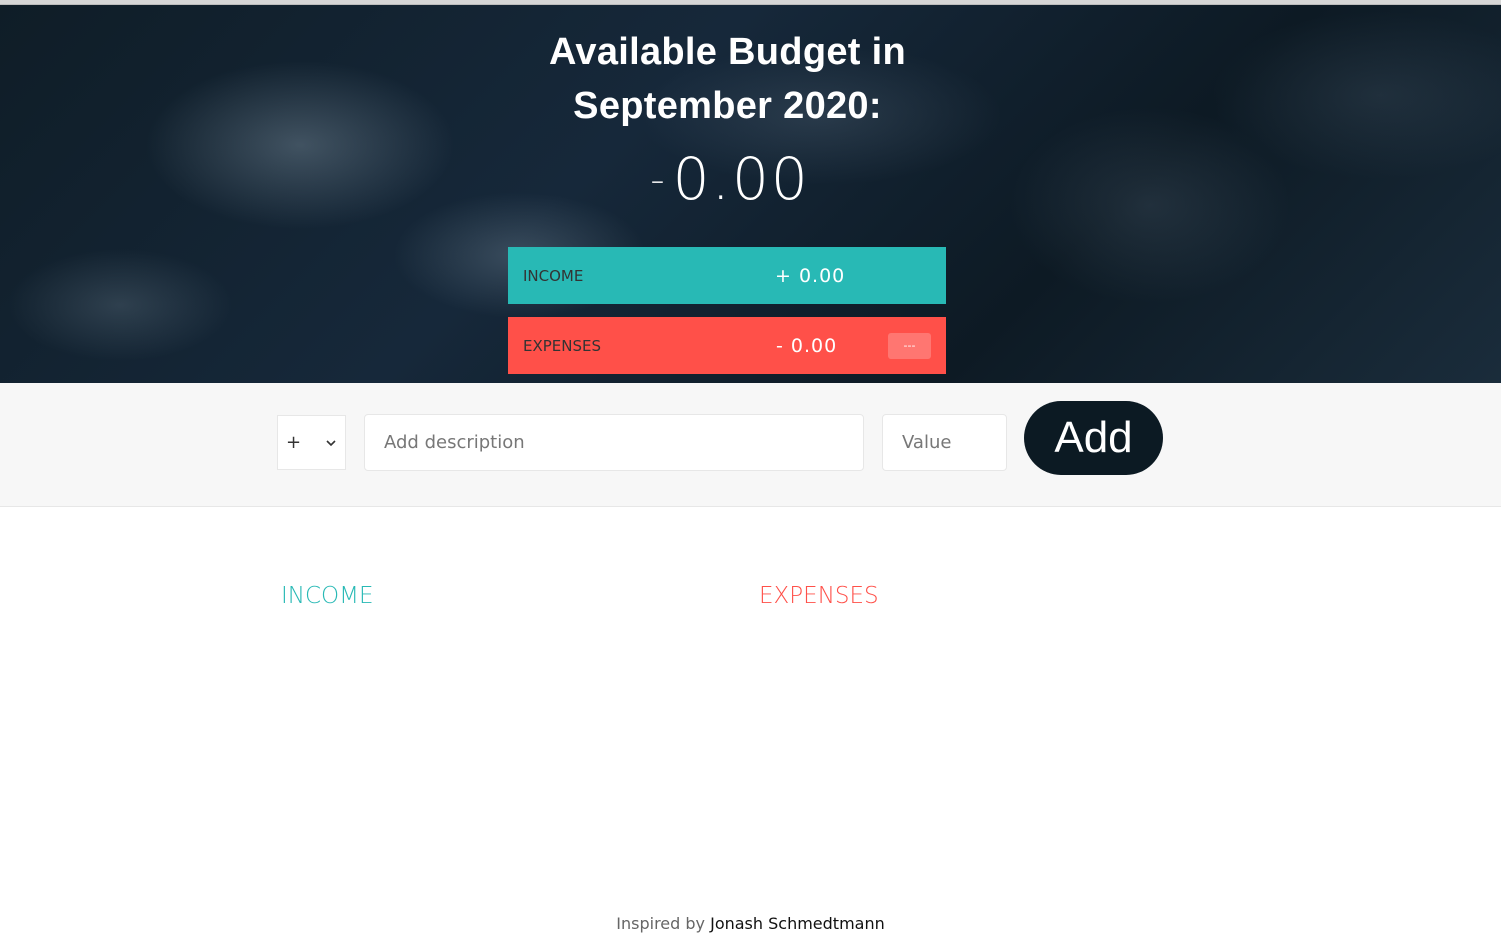  Describe the element at coordinates (727, 275) in the screenshot. I see `income-summary: INCOME + 0.00` at that location.